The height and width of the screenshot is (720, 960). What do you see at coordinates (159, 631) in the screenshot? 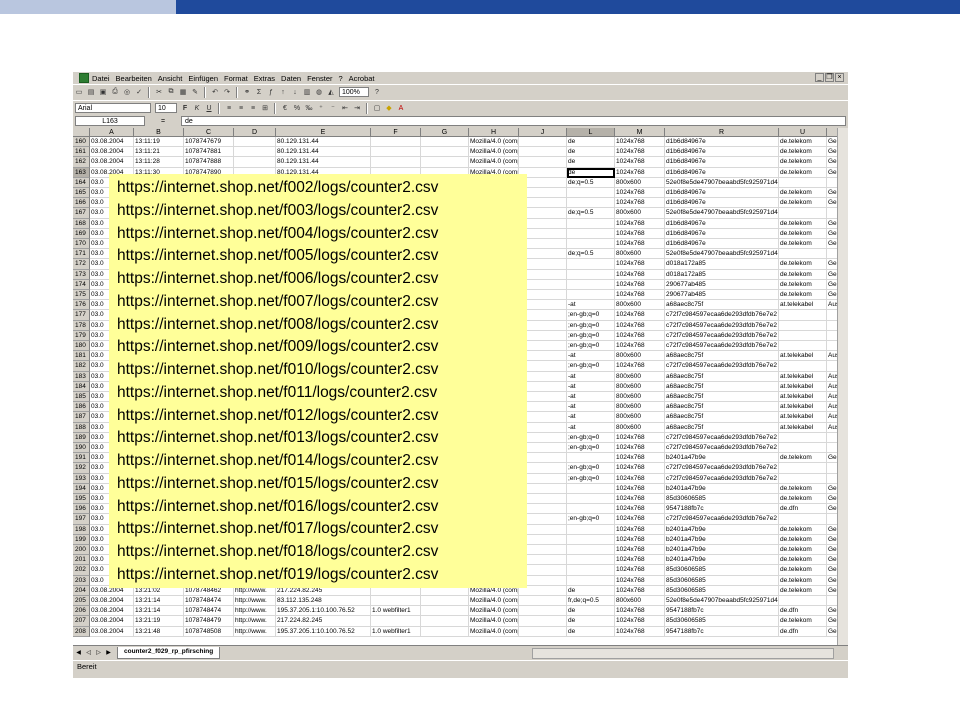
I see `cell-b: 13:21:48` at bounding box center [159, 631].